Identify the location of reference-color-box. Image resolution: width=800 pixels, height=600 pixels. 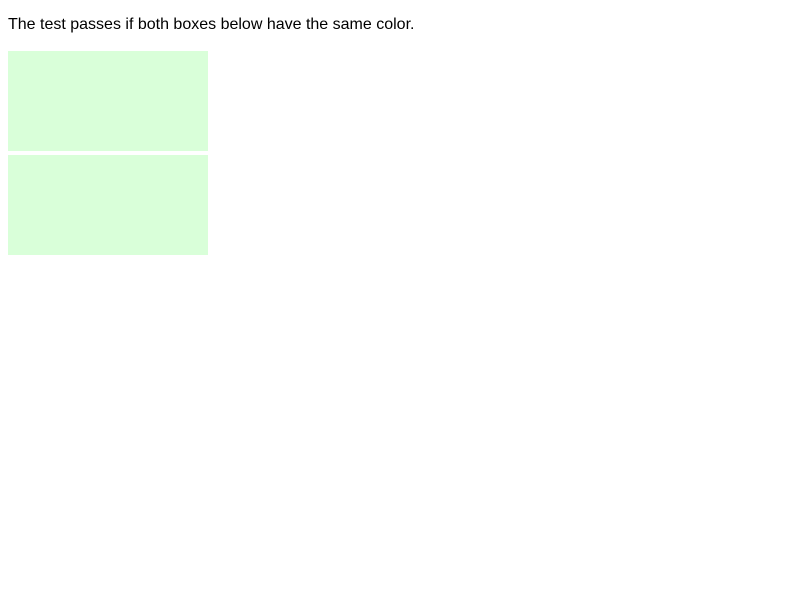
(108, 101).